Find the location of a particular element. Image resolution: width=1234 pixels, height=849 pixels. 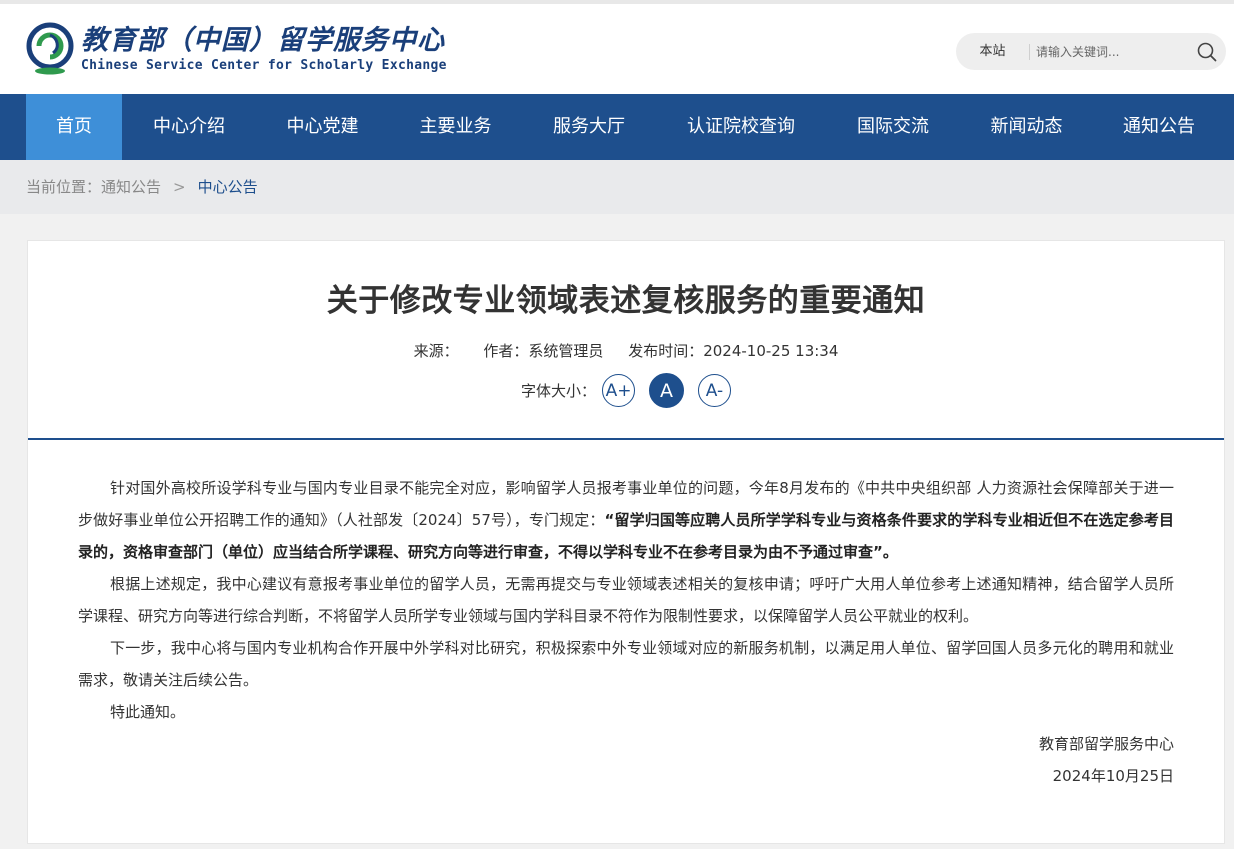

breadcrumb: 当前位置：通知公告 > 中心公告 is located at coordinates (617, 187).